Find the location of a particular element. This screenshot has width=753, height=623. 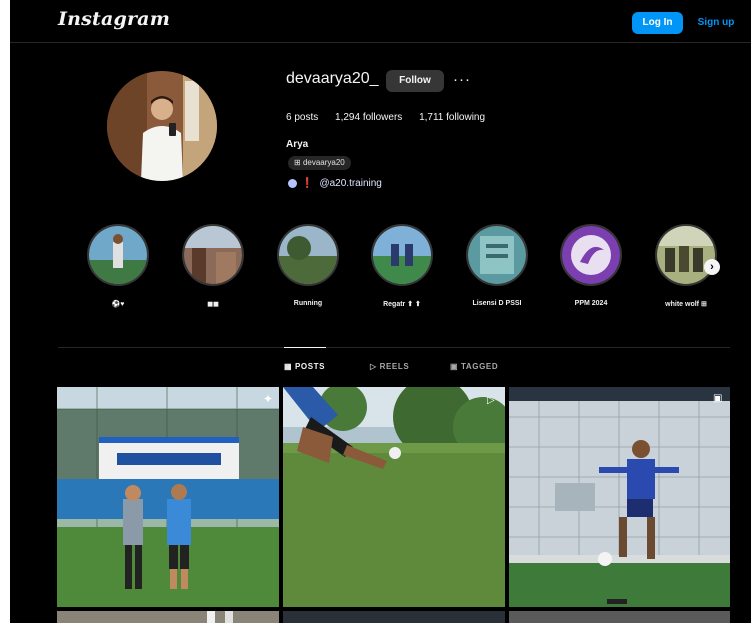

tabs-divider is located at coordinates (394, 347).